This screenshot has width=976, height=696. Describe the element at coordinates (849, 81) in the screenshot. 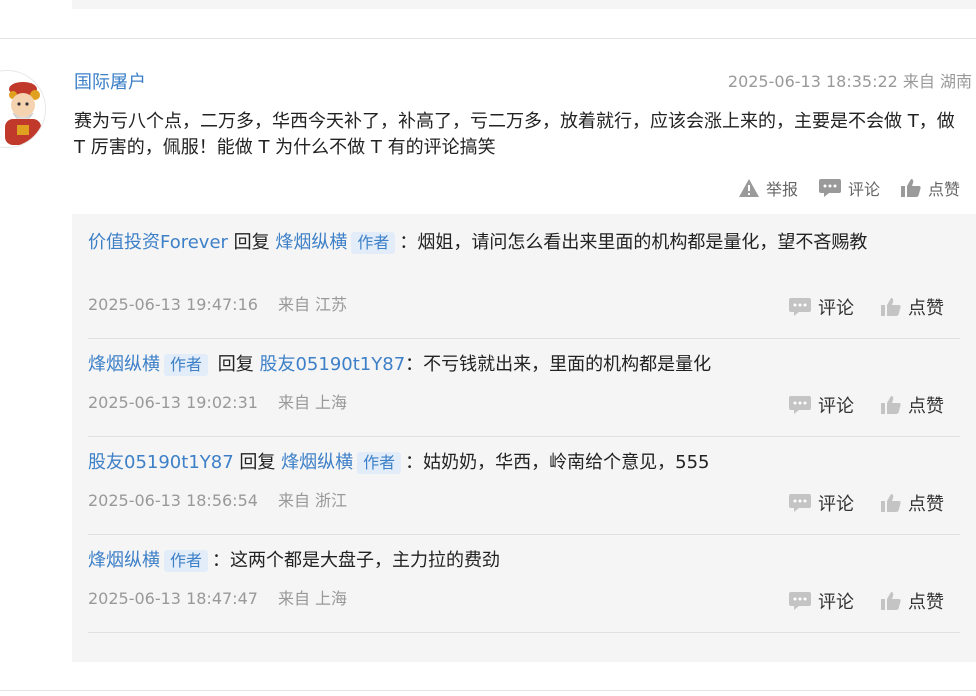

I see `comment-time: 2025-06-13 18:35:22 来自 湖南` at that location.